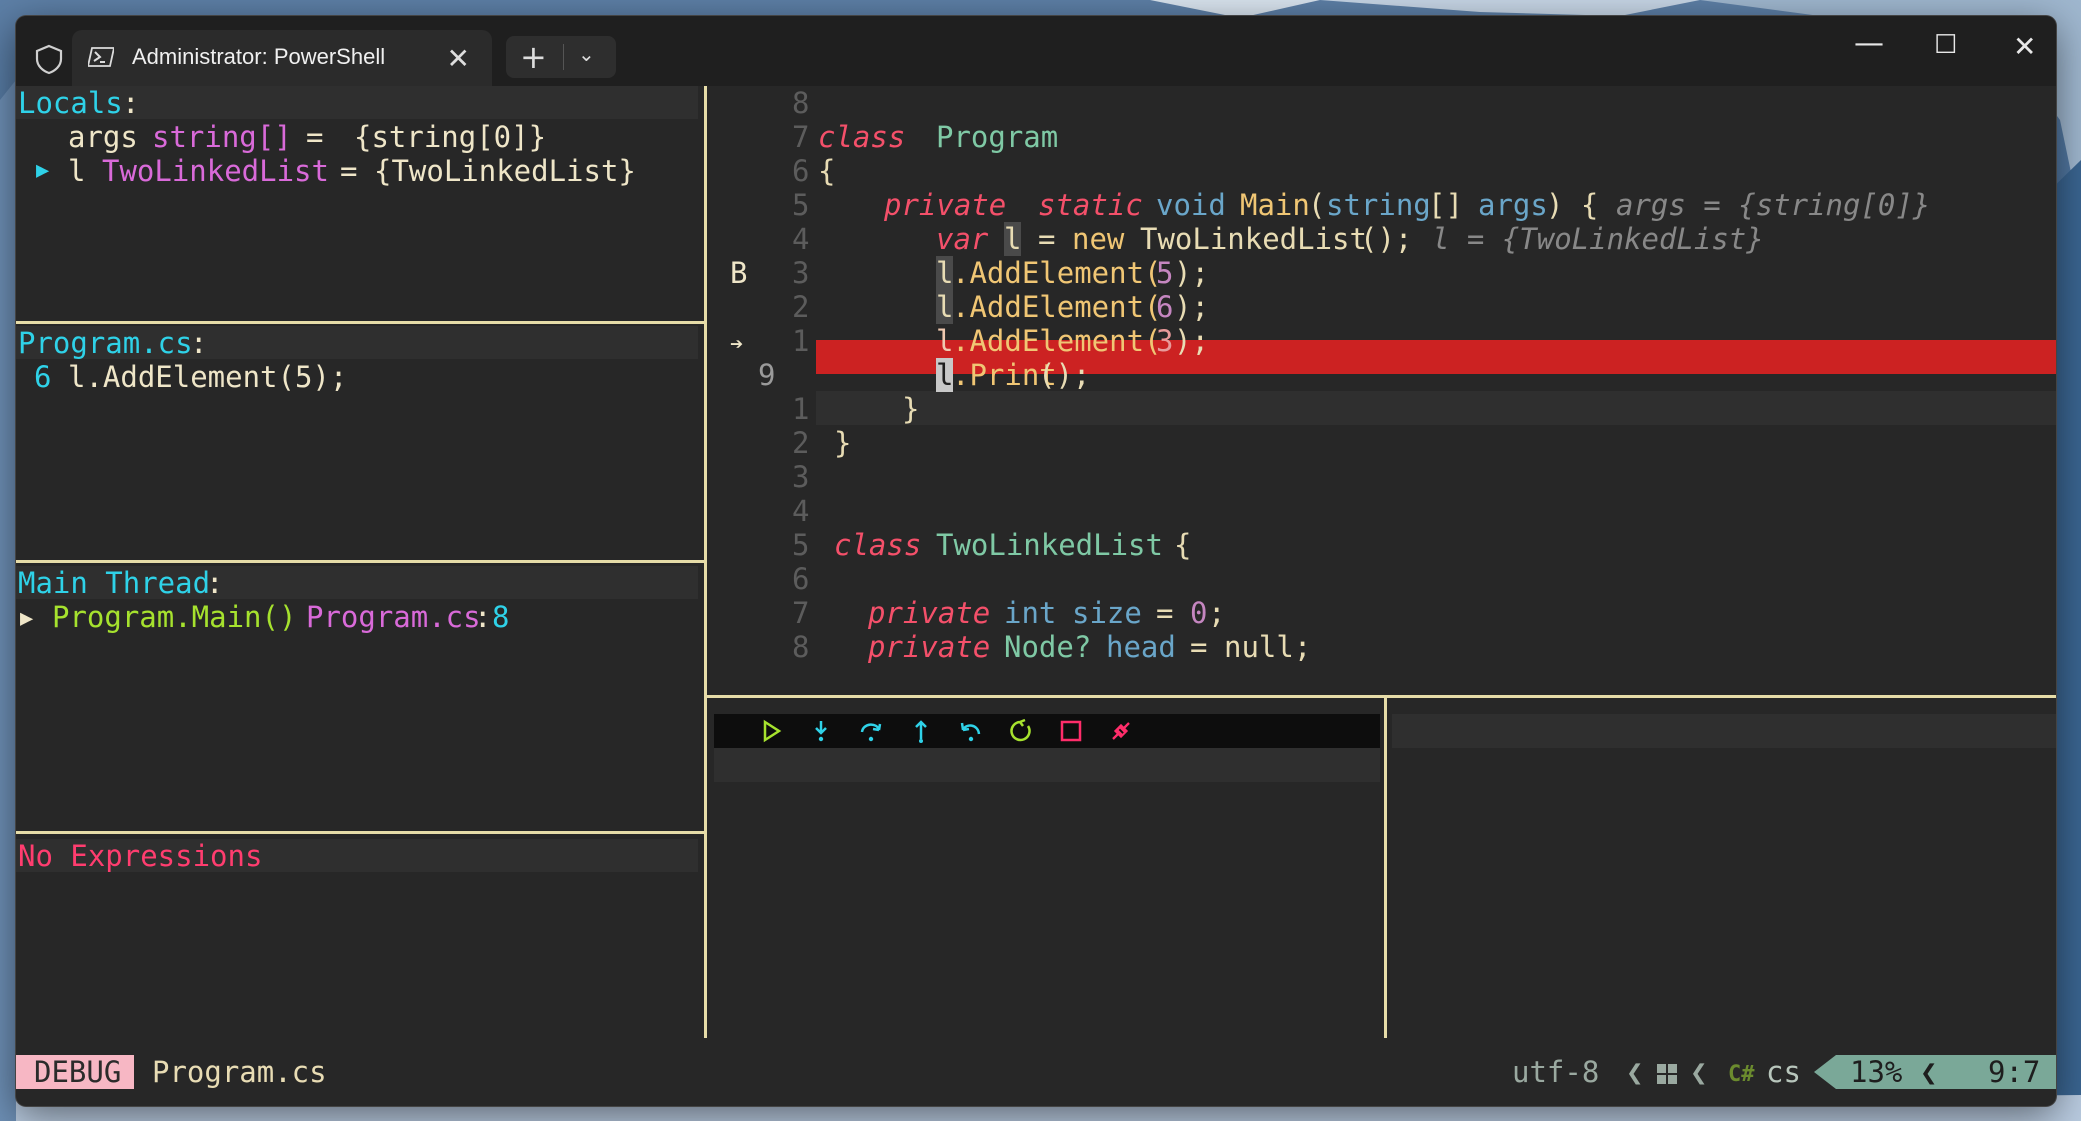 The image size is (2081, 1121). I want to click on punct: );, so click(1191, 307).